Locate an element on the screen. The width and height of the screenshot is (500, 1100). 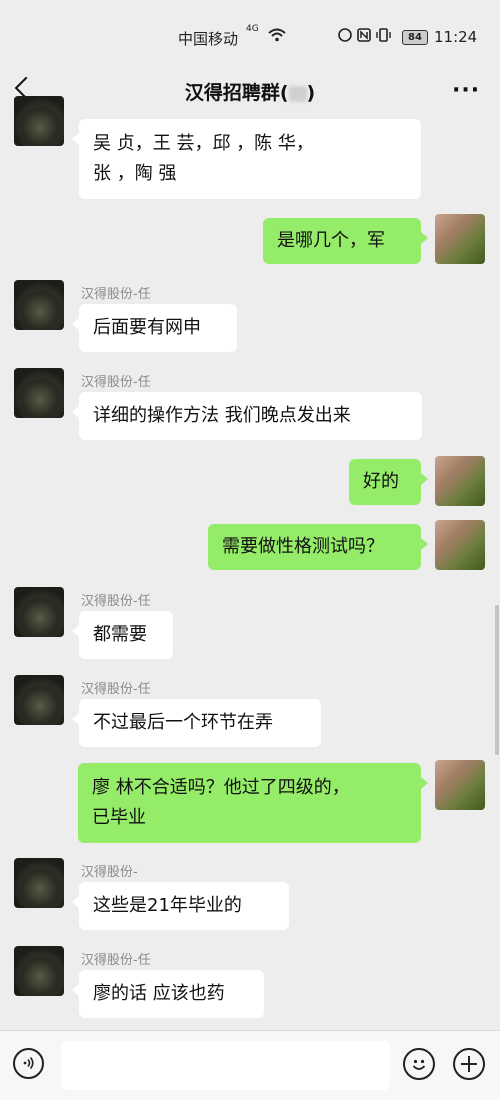
wifi-icon is located at coordinates (277, 36).